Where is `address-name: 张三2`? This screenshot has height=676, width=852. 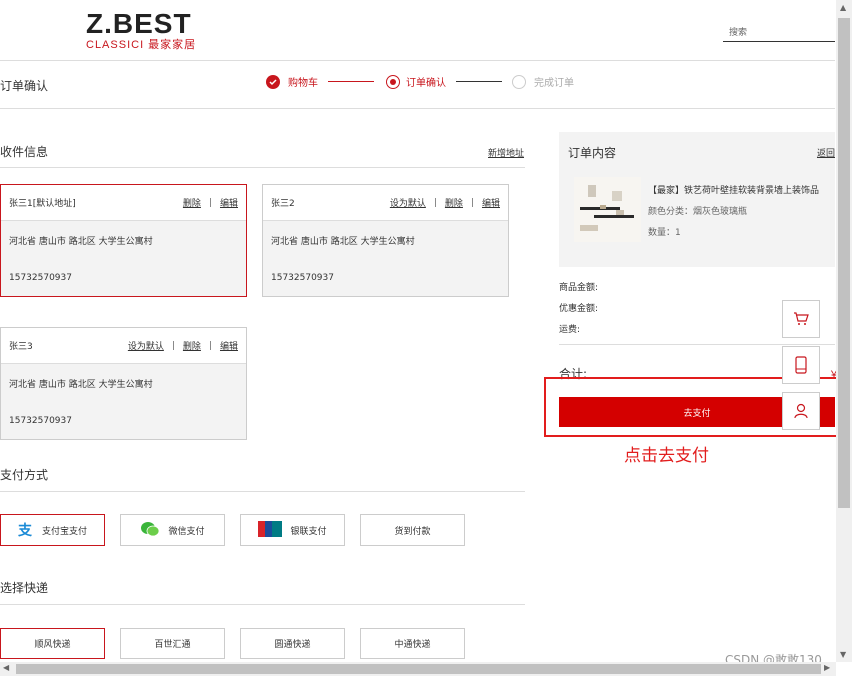
address-name: 张三2 is located at coordinates (283, 204).